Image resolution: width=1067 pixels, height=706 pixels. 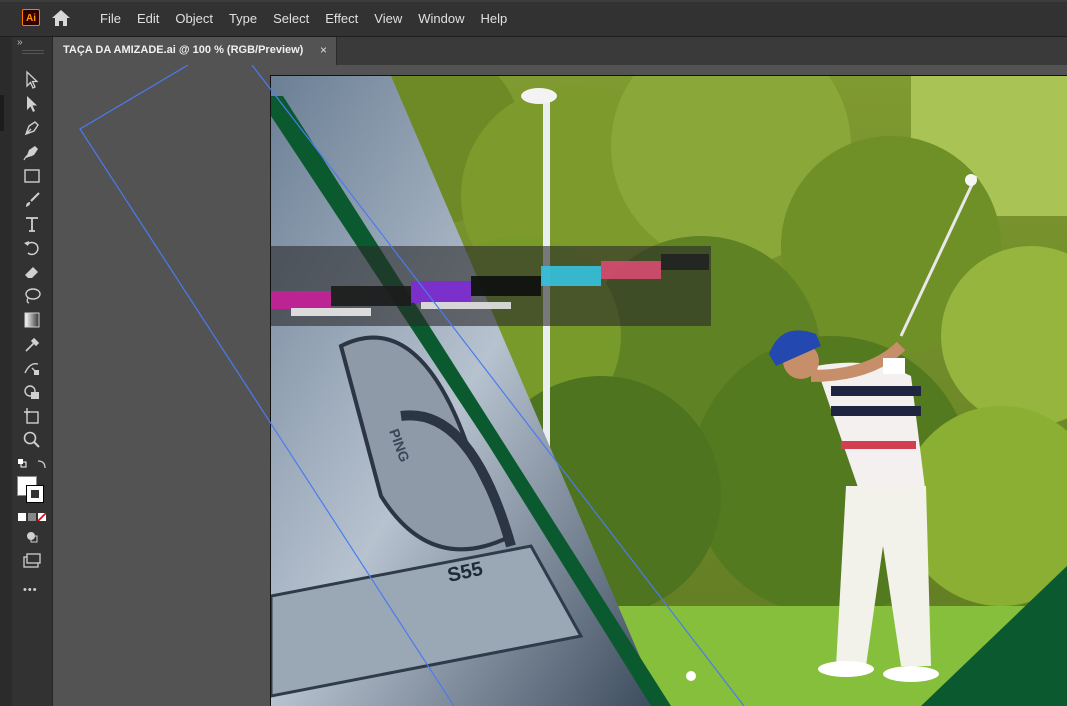 I want to click on menu-effect: Effect, so click(x=341, y=18).